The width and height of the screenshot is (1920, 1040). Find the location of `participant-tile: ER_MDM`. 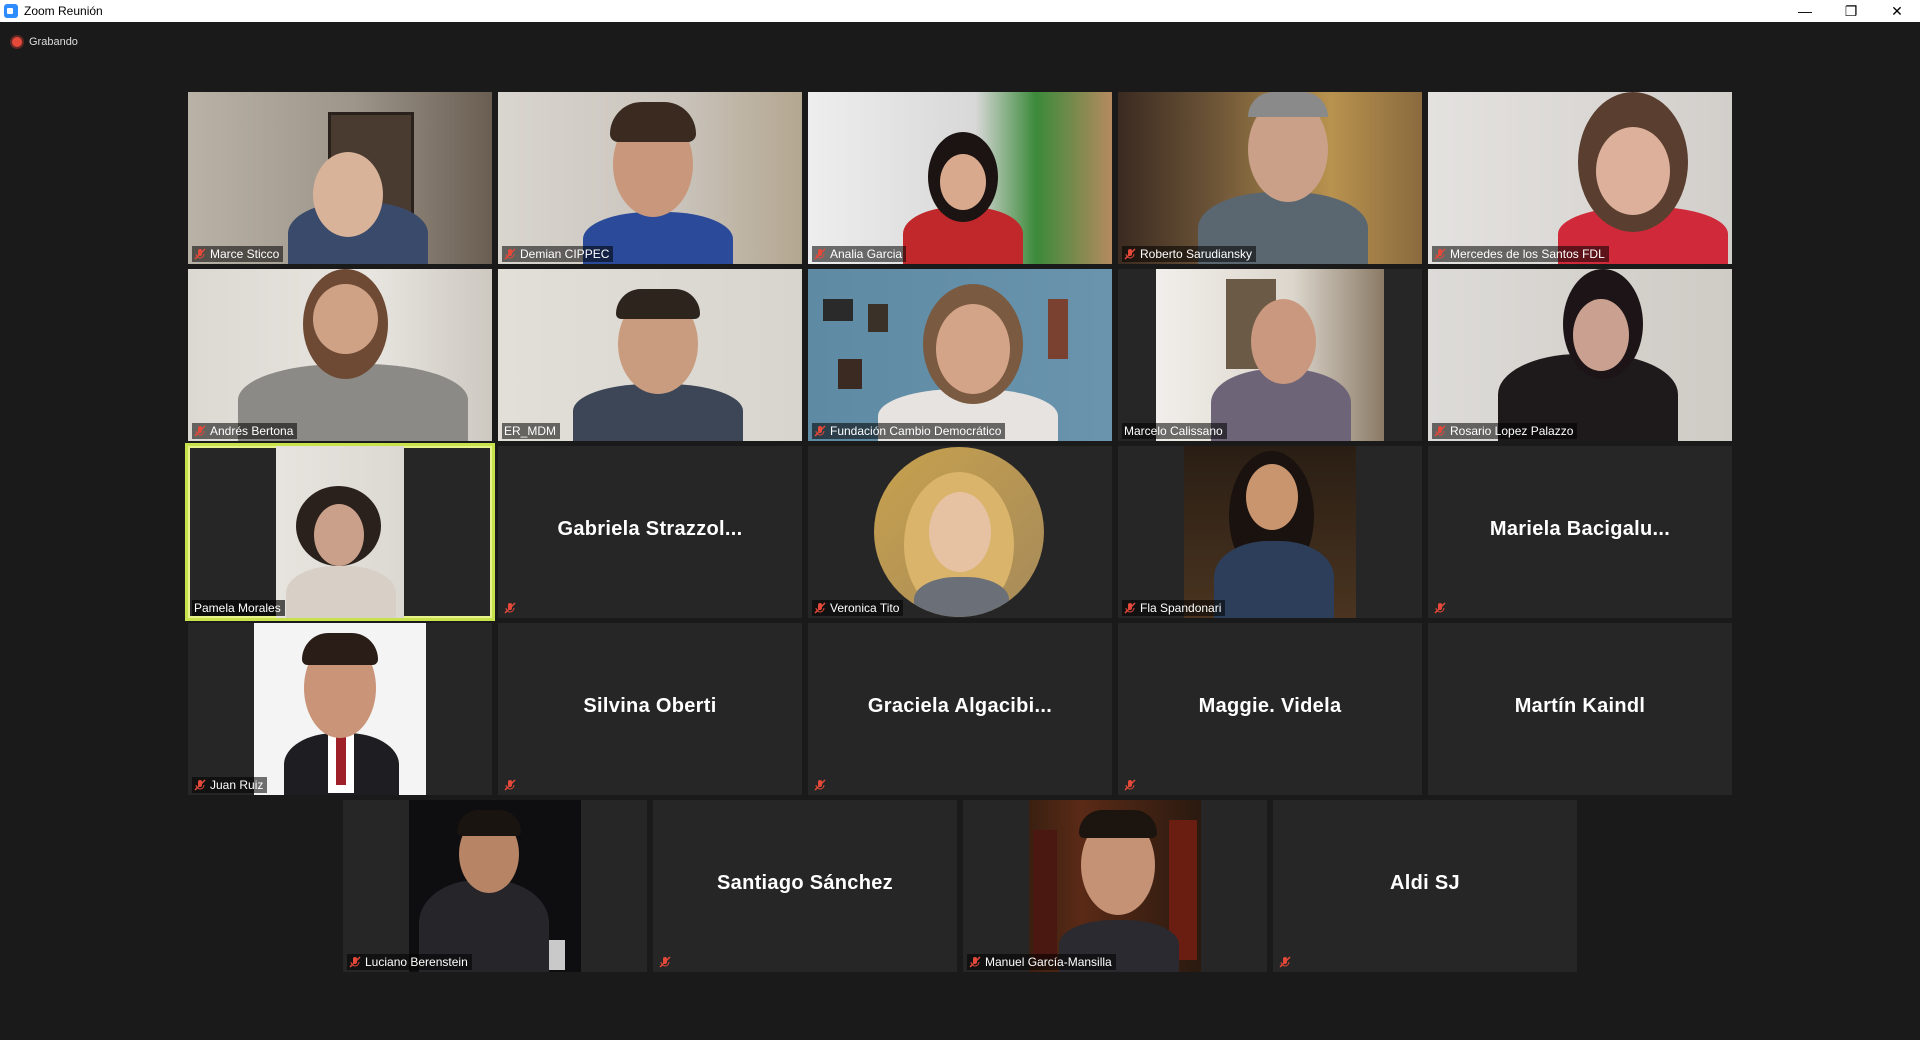

participant-tile: ER_MDM is located at coordinates (650, 355).